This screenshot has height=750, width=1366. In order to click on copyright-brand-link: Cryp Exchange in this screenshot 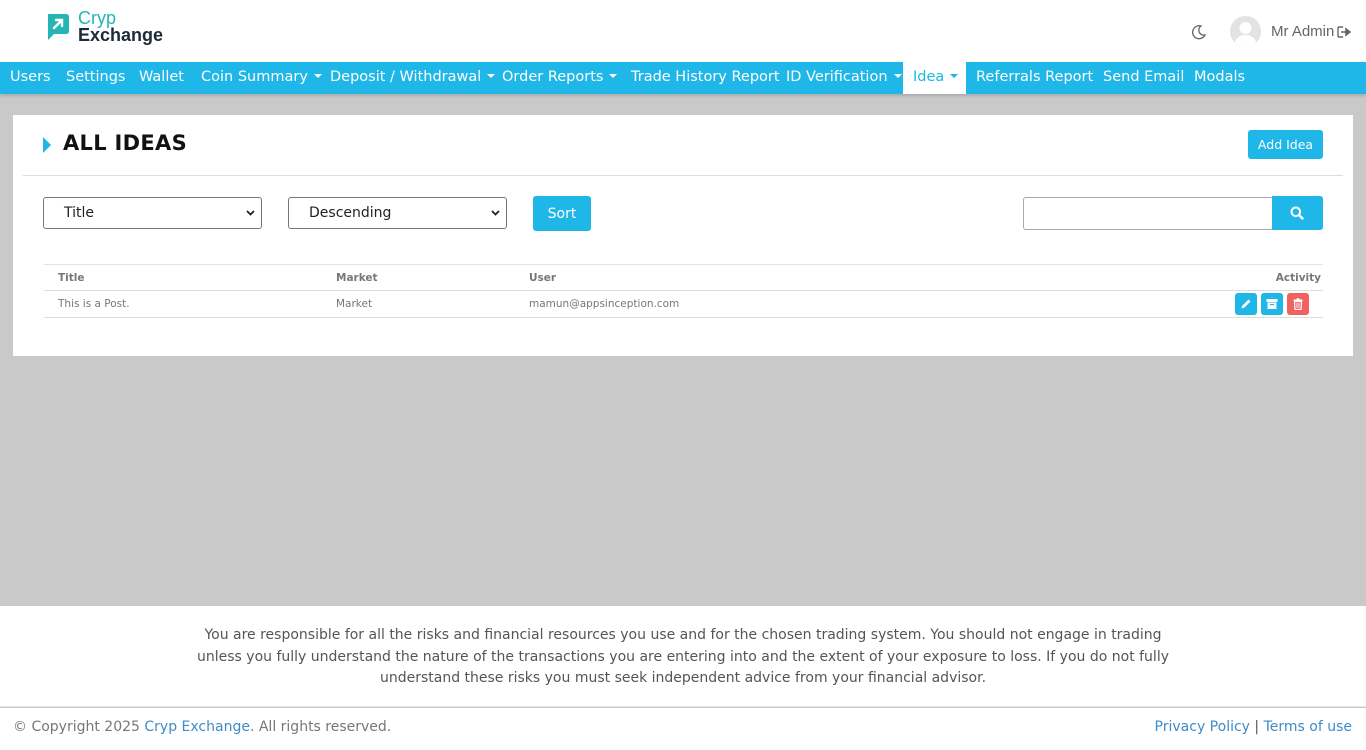, I will do `click(197, 727)`.